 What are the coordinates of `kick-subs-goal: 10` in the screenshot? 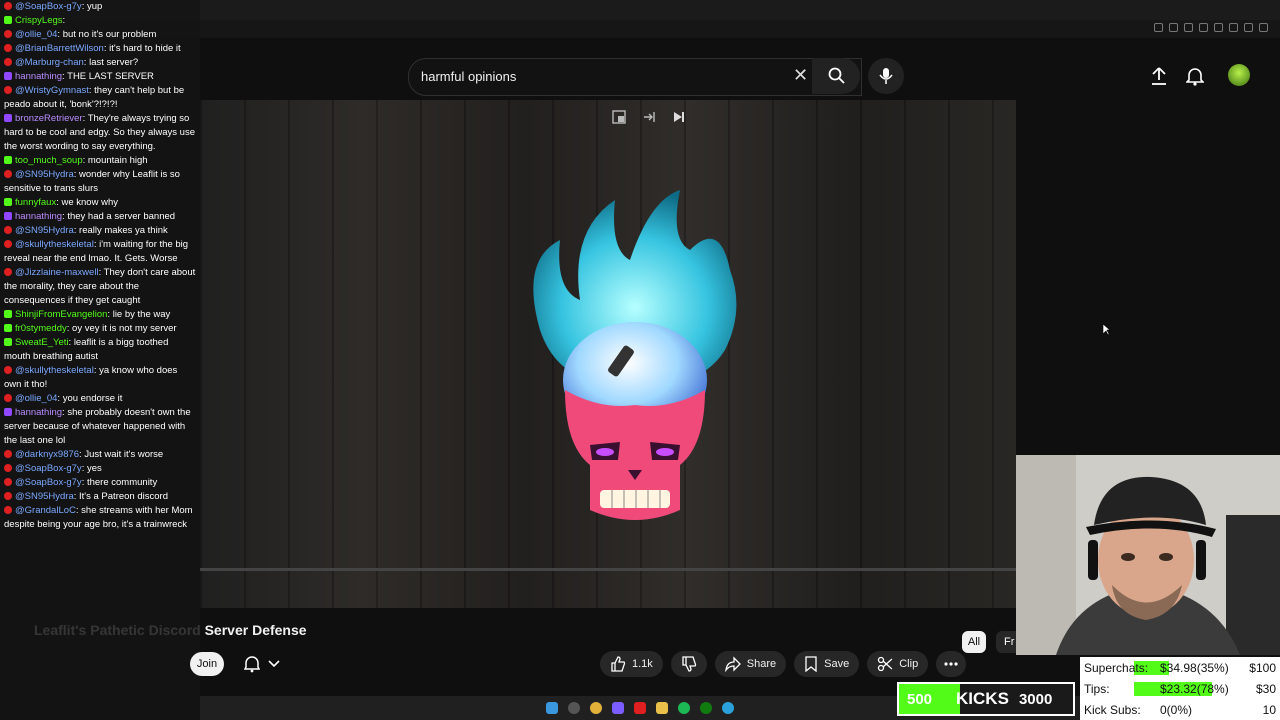 It's located at (1269, 710).